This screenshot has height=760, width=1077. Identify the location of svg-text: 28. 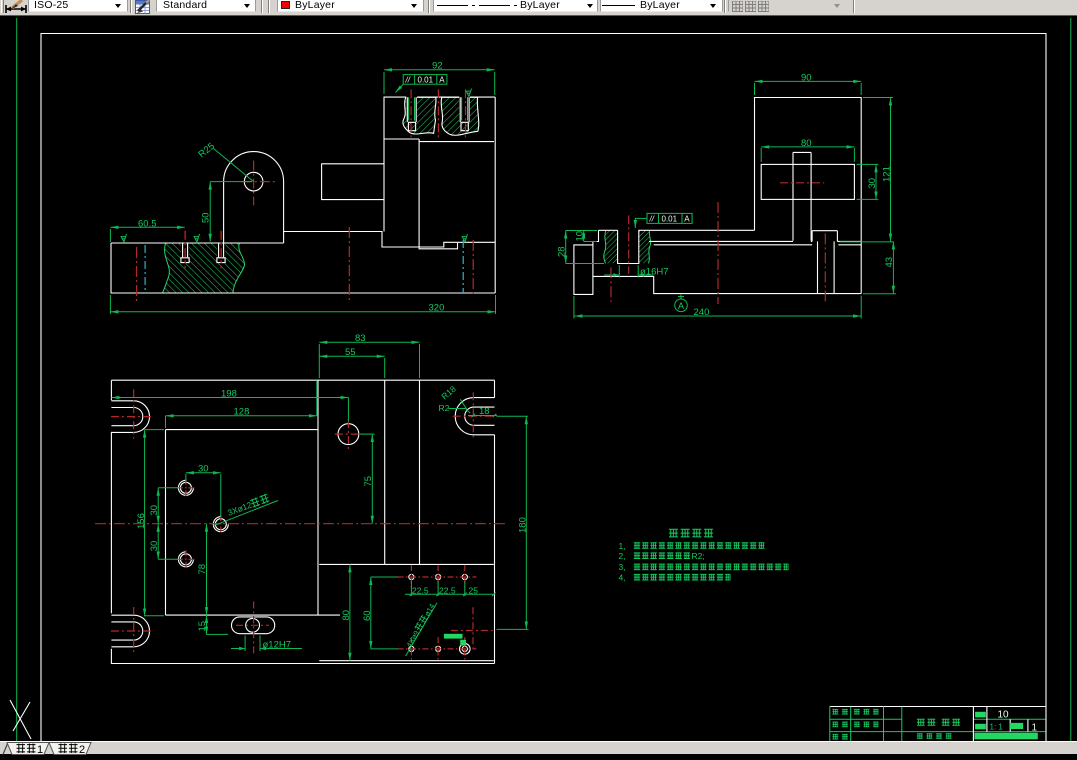
(562, 251).